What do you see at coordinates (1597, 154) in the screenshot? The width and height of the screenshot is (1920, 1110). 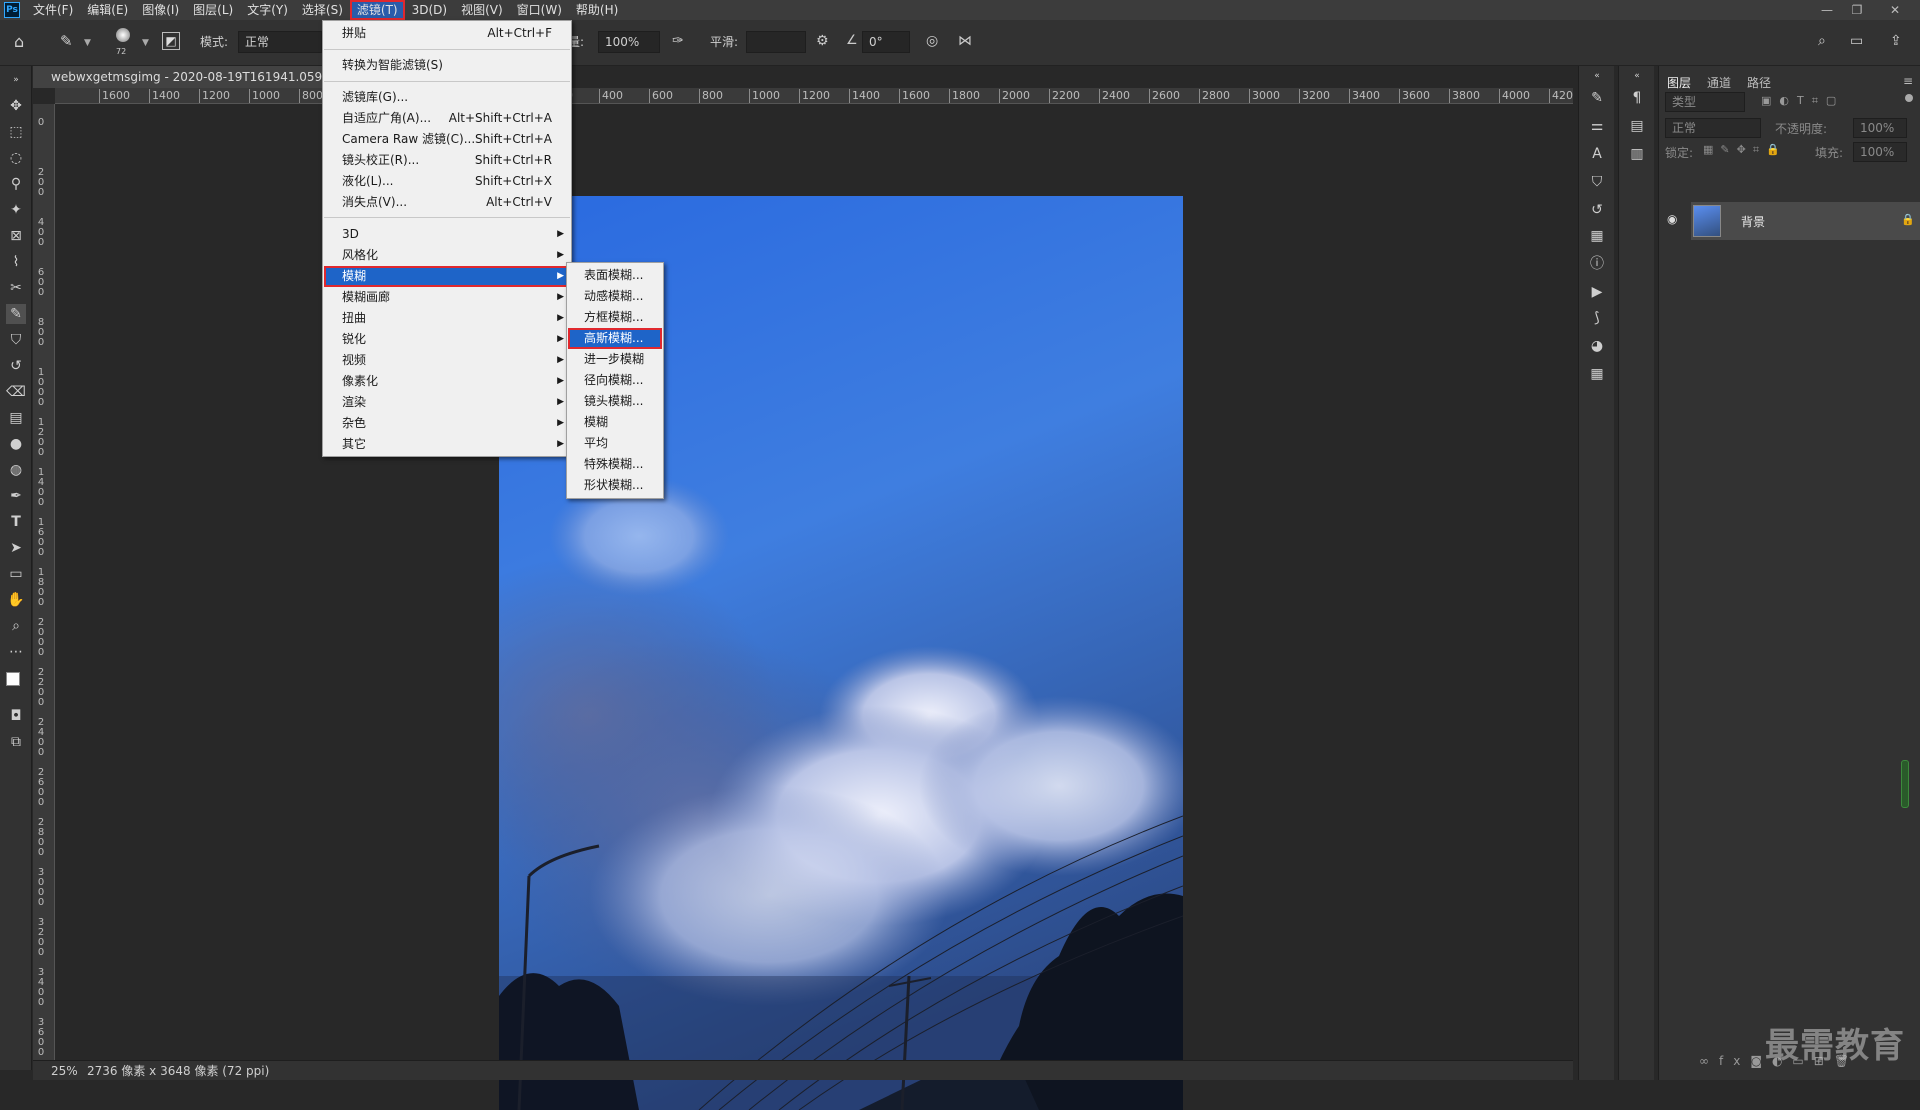 I see `character-panel-icon: A` at bounding box center [1597, 154].